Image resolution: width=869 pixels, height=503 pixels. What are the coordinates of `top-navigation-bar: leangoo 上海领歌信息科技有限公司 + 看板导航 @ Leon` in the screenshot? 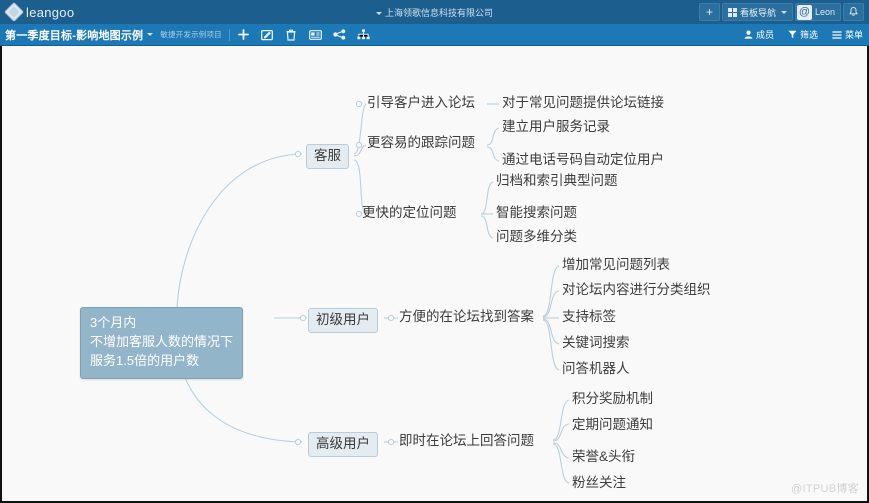 It's located at (434, 12).